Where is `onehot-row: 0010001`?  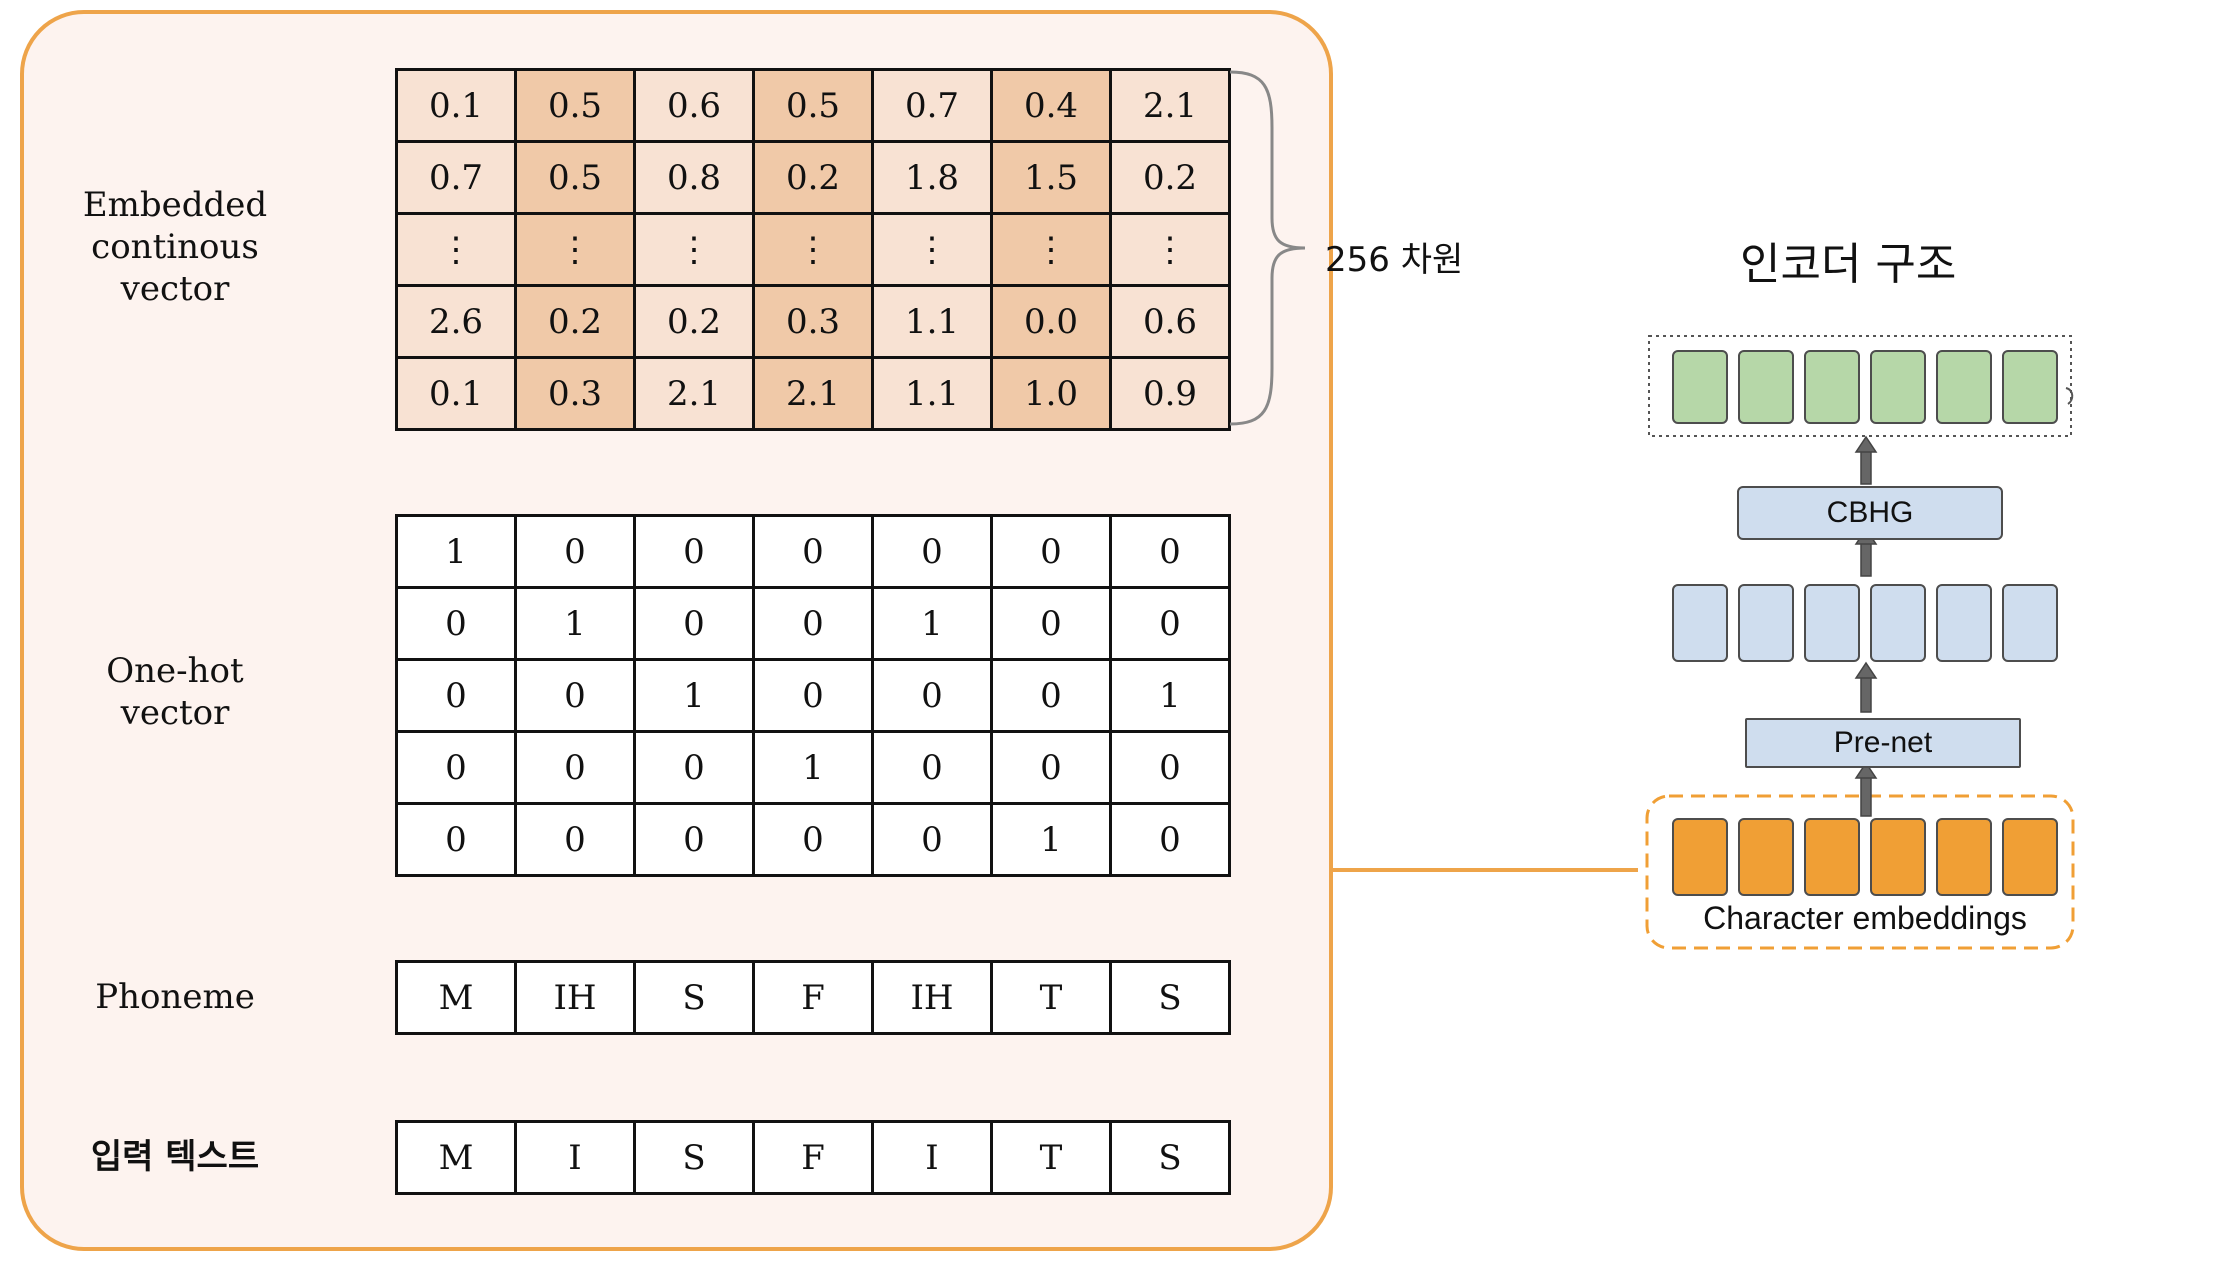
onehot-row: 0010001 is located at coordinates (813, 695).